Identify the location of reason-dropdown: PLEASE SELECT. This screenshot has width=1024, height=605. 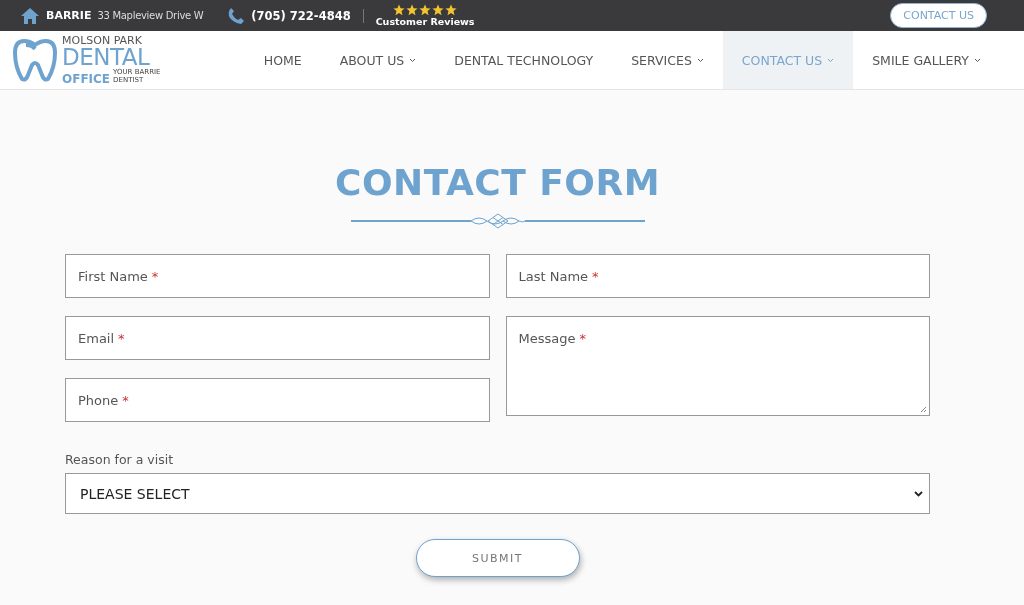
(497, 493).